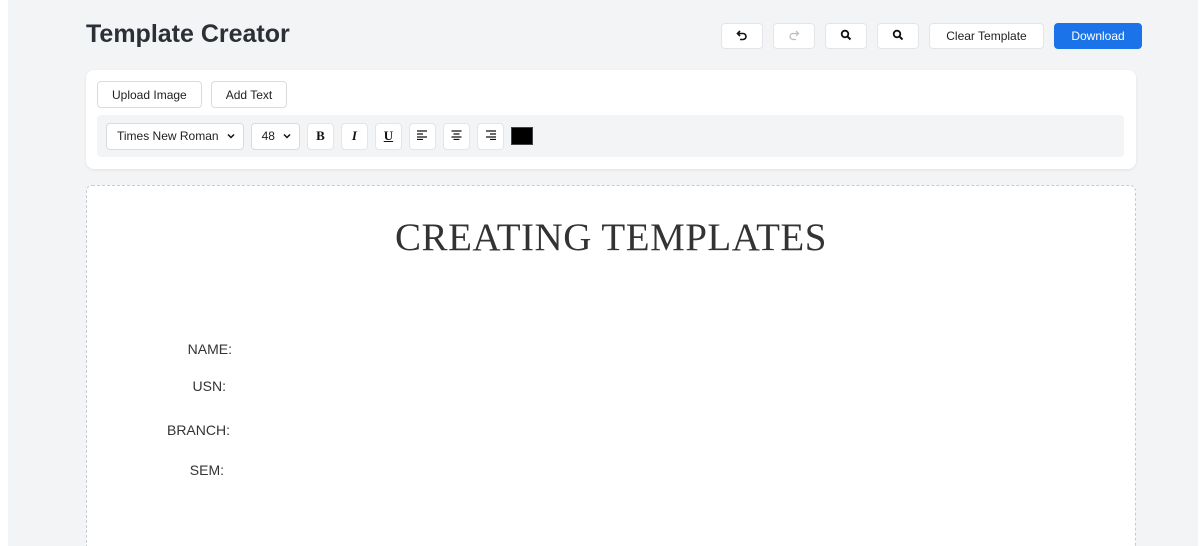 The image size is (1201, 546). Describe the element at coordinates (168, 136) in the screenshot. I see `font-family-value: Times New Roman` at that location.